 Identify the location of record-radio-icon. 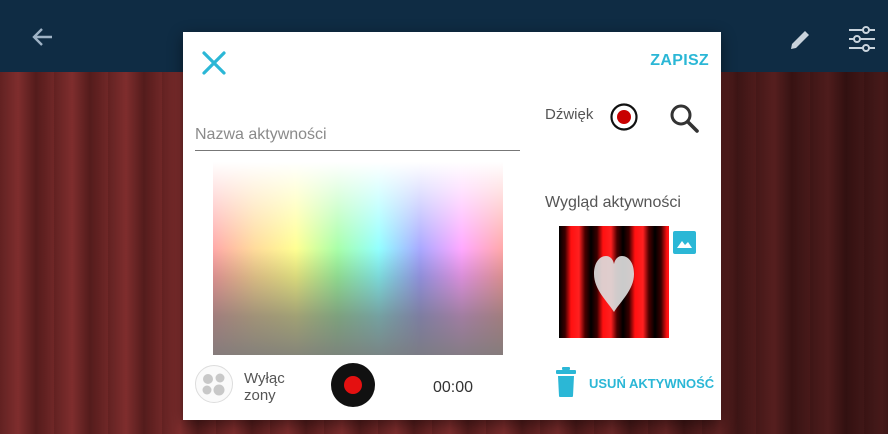
(624, 117).